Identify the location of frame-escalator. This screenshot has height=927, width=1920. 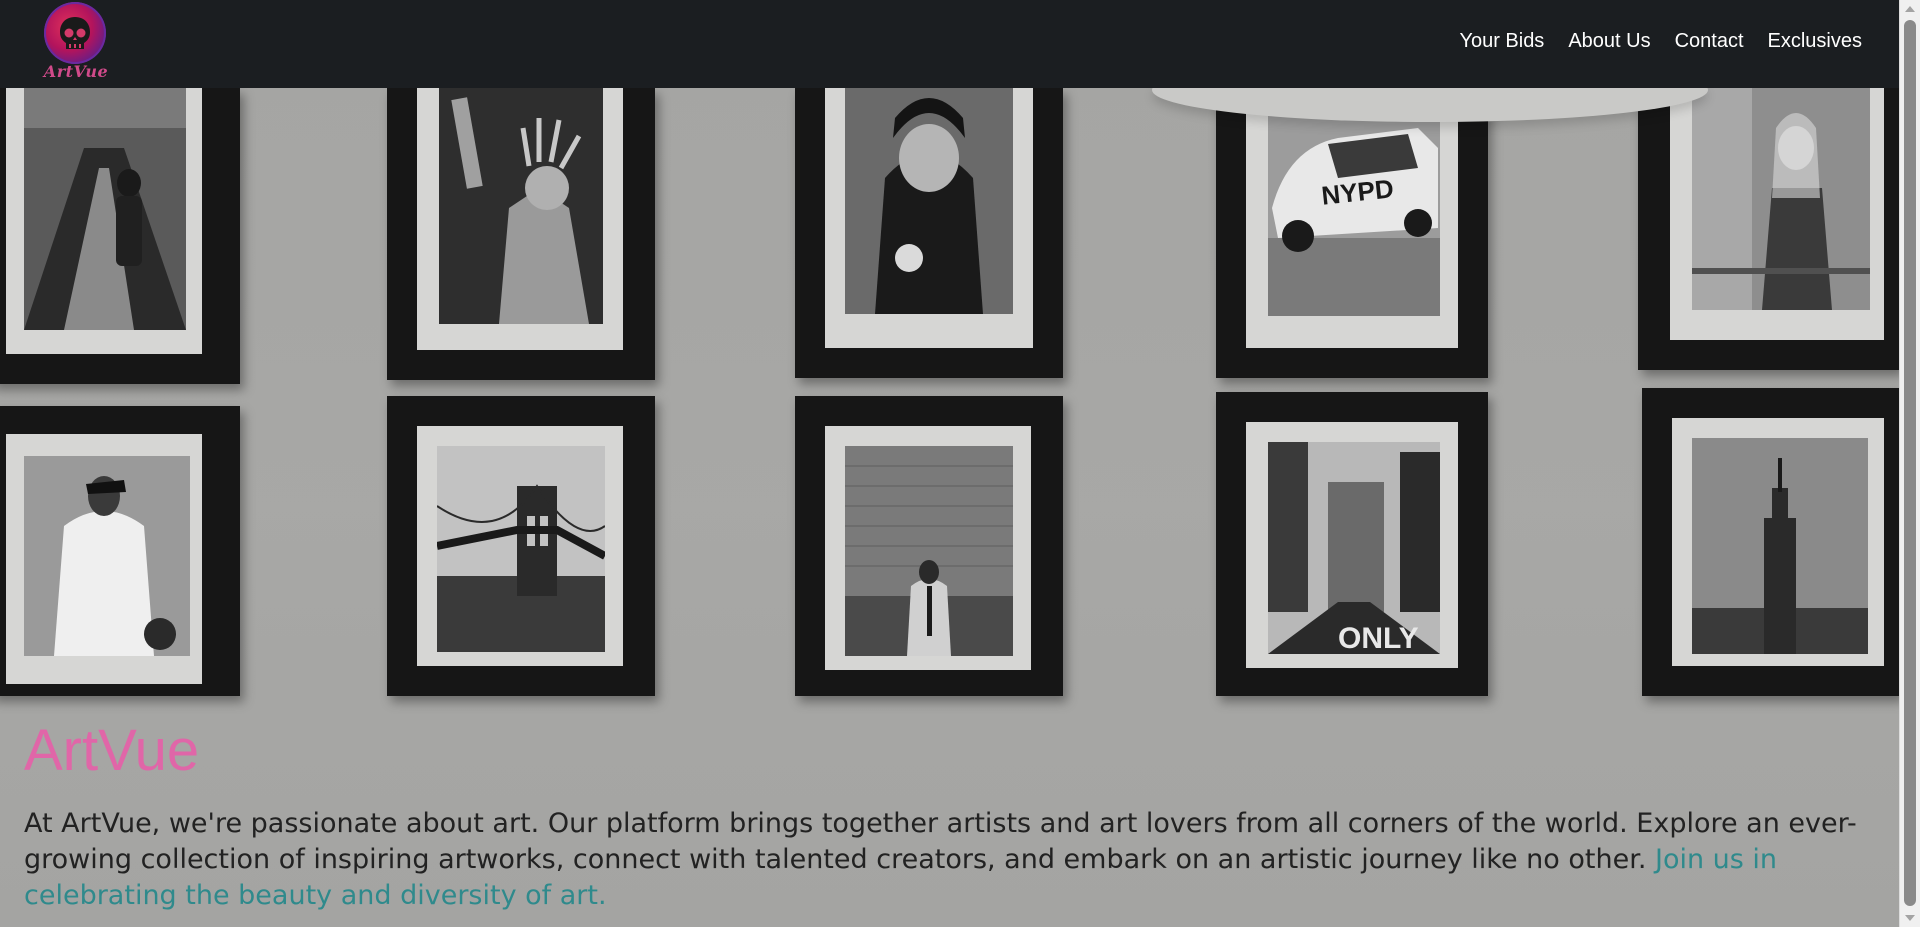
(120, 236).